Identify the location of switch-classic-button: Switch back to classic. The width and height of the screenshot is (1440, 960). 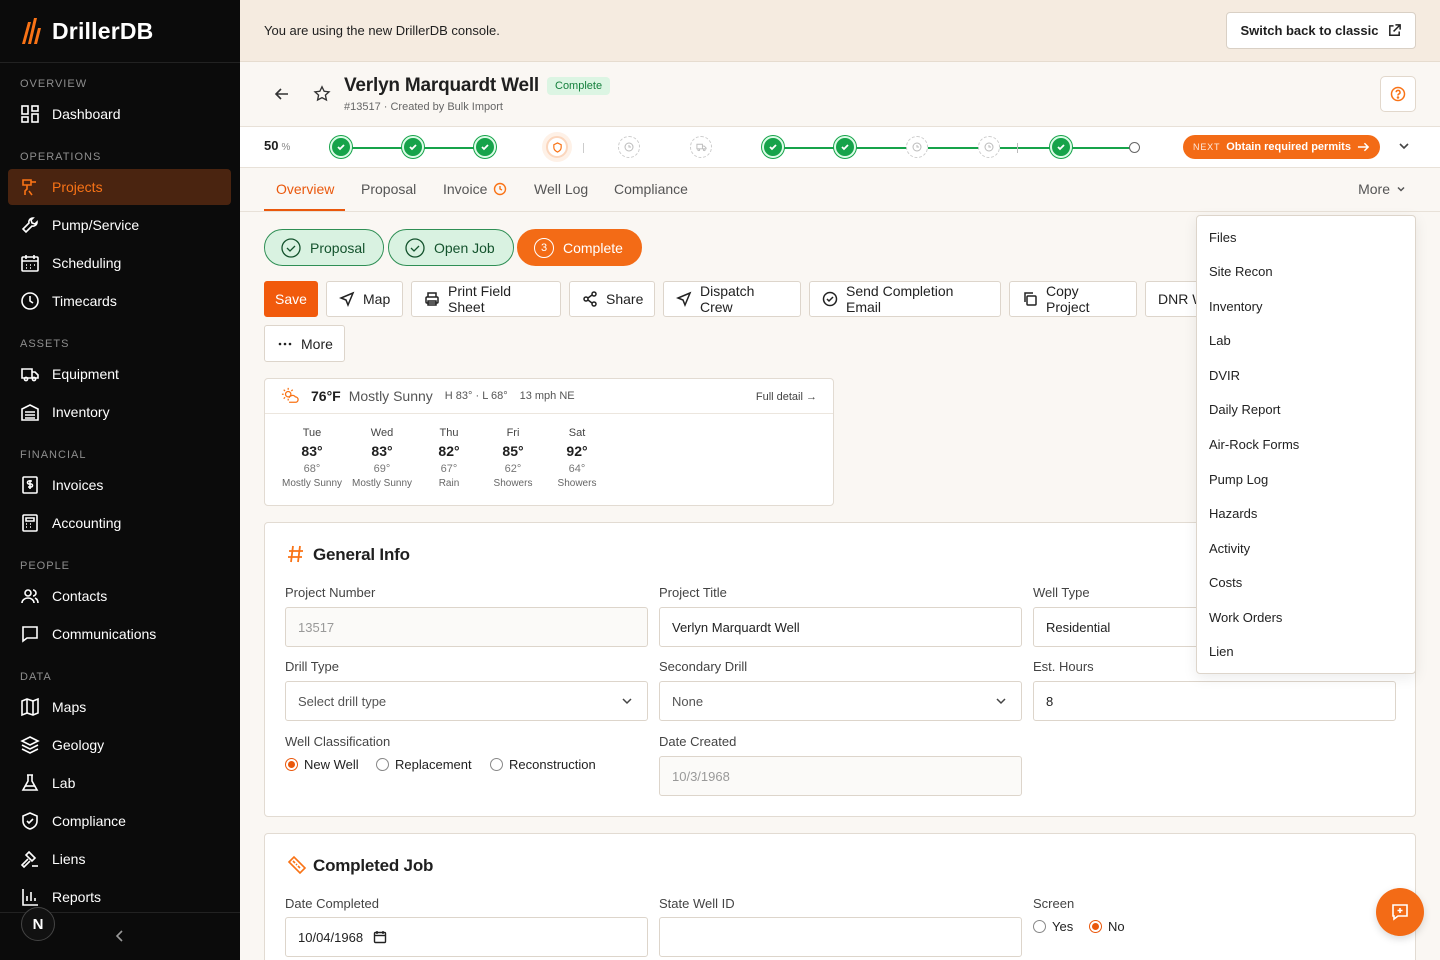
(1321, 30).